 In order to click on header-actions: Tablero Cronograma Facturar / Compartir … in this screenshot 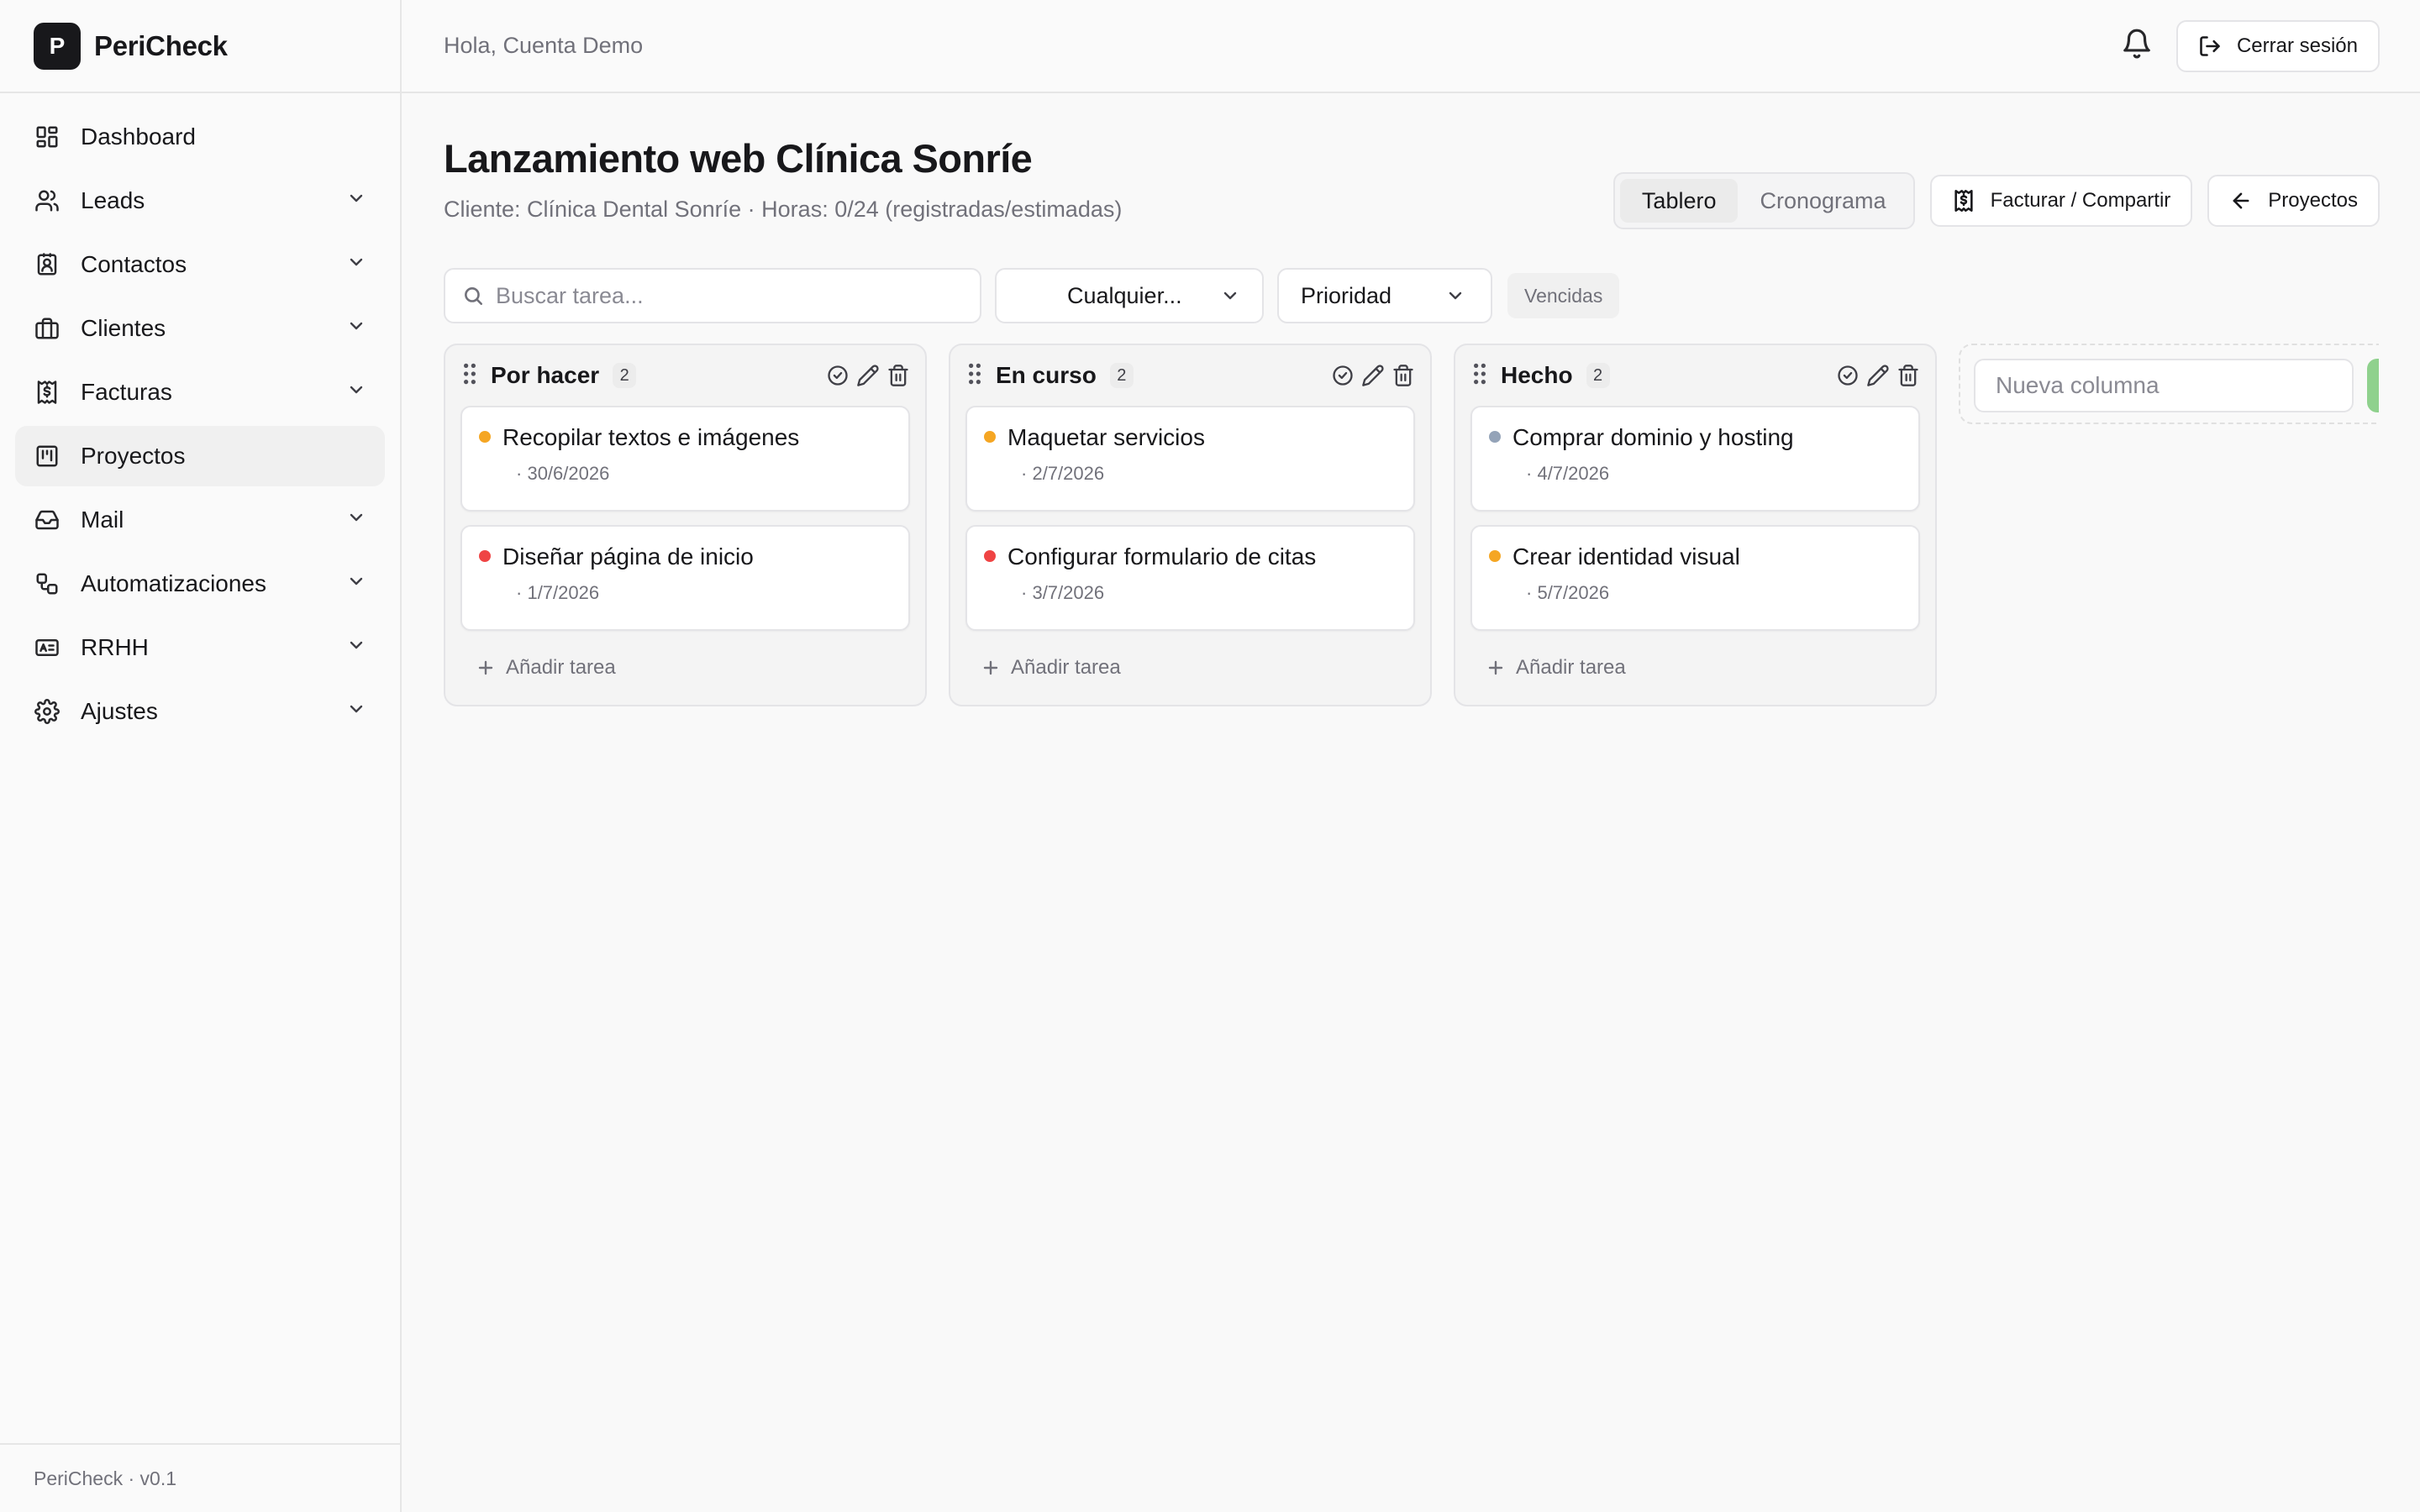, I will do `click(1996, 200)`.